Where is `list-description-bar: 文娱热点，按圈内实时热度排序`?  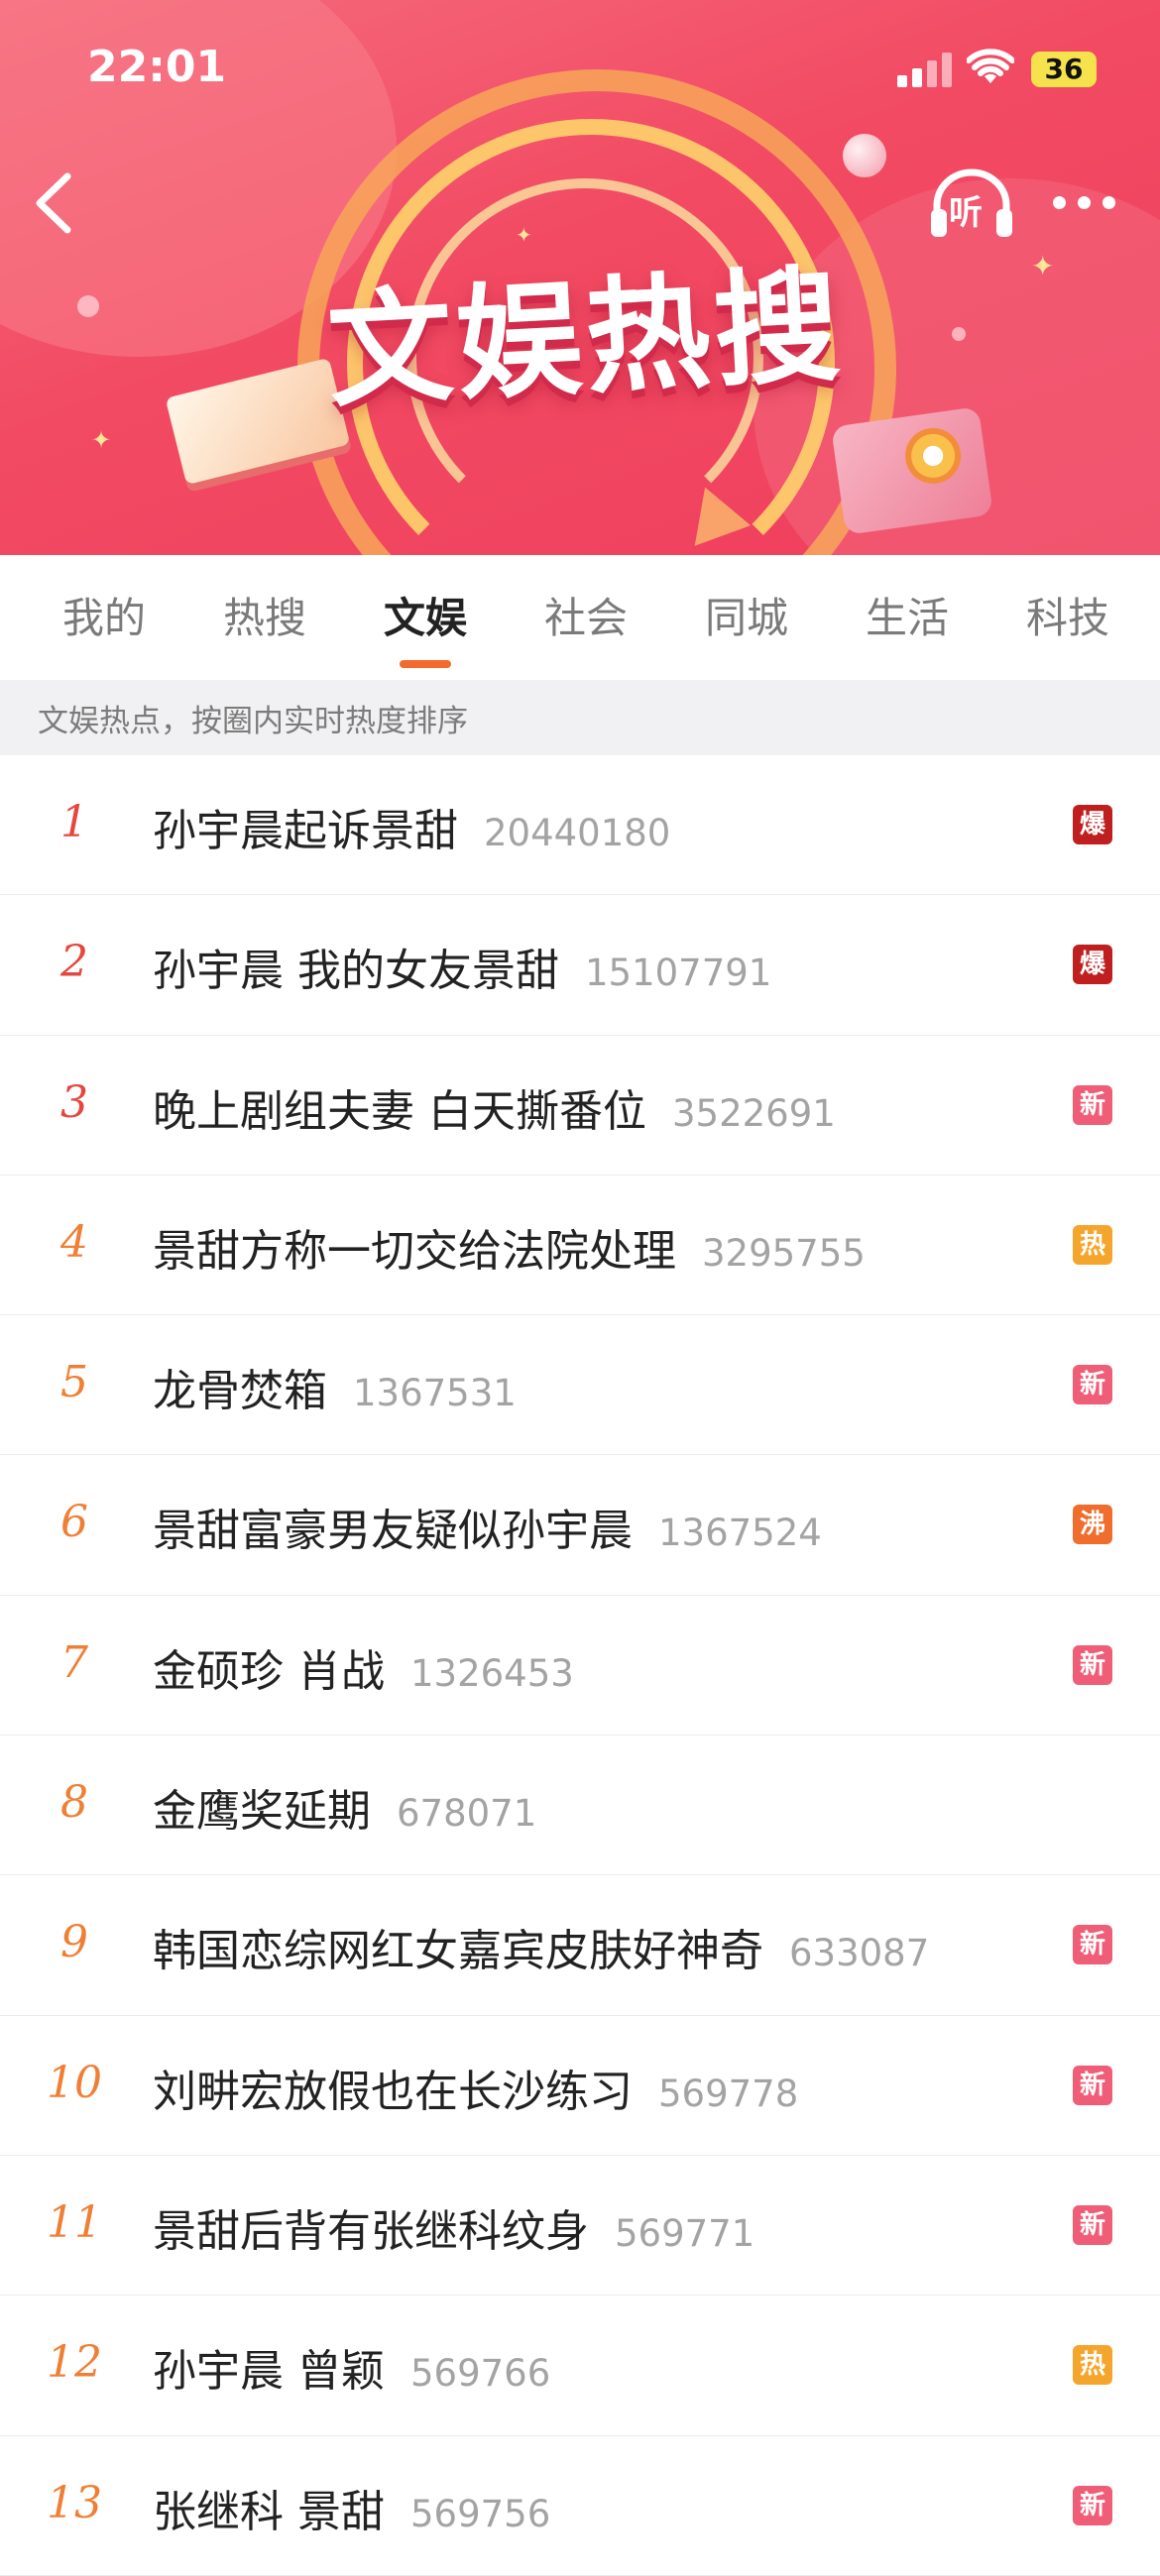 list-description-bar: 文娱热点，按圈内实时热度排序 is located at coordinates (580, 717).